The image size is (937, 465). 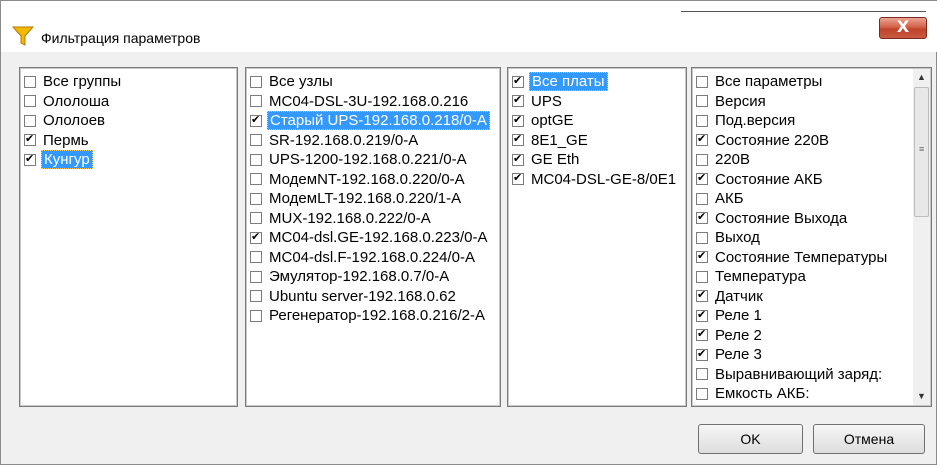 I want to click on nodes-list-item: MC04-dsl.GE-192.168.0.223/0-А, so click(x=373, y=238).